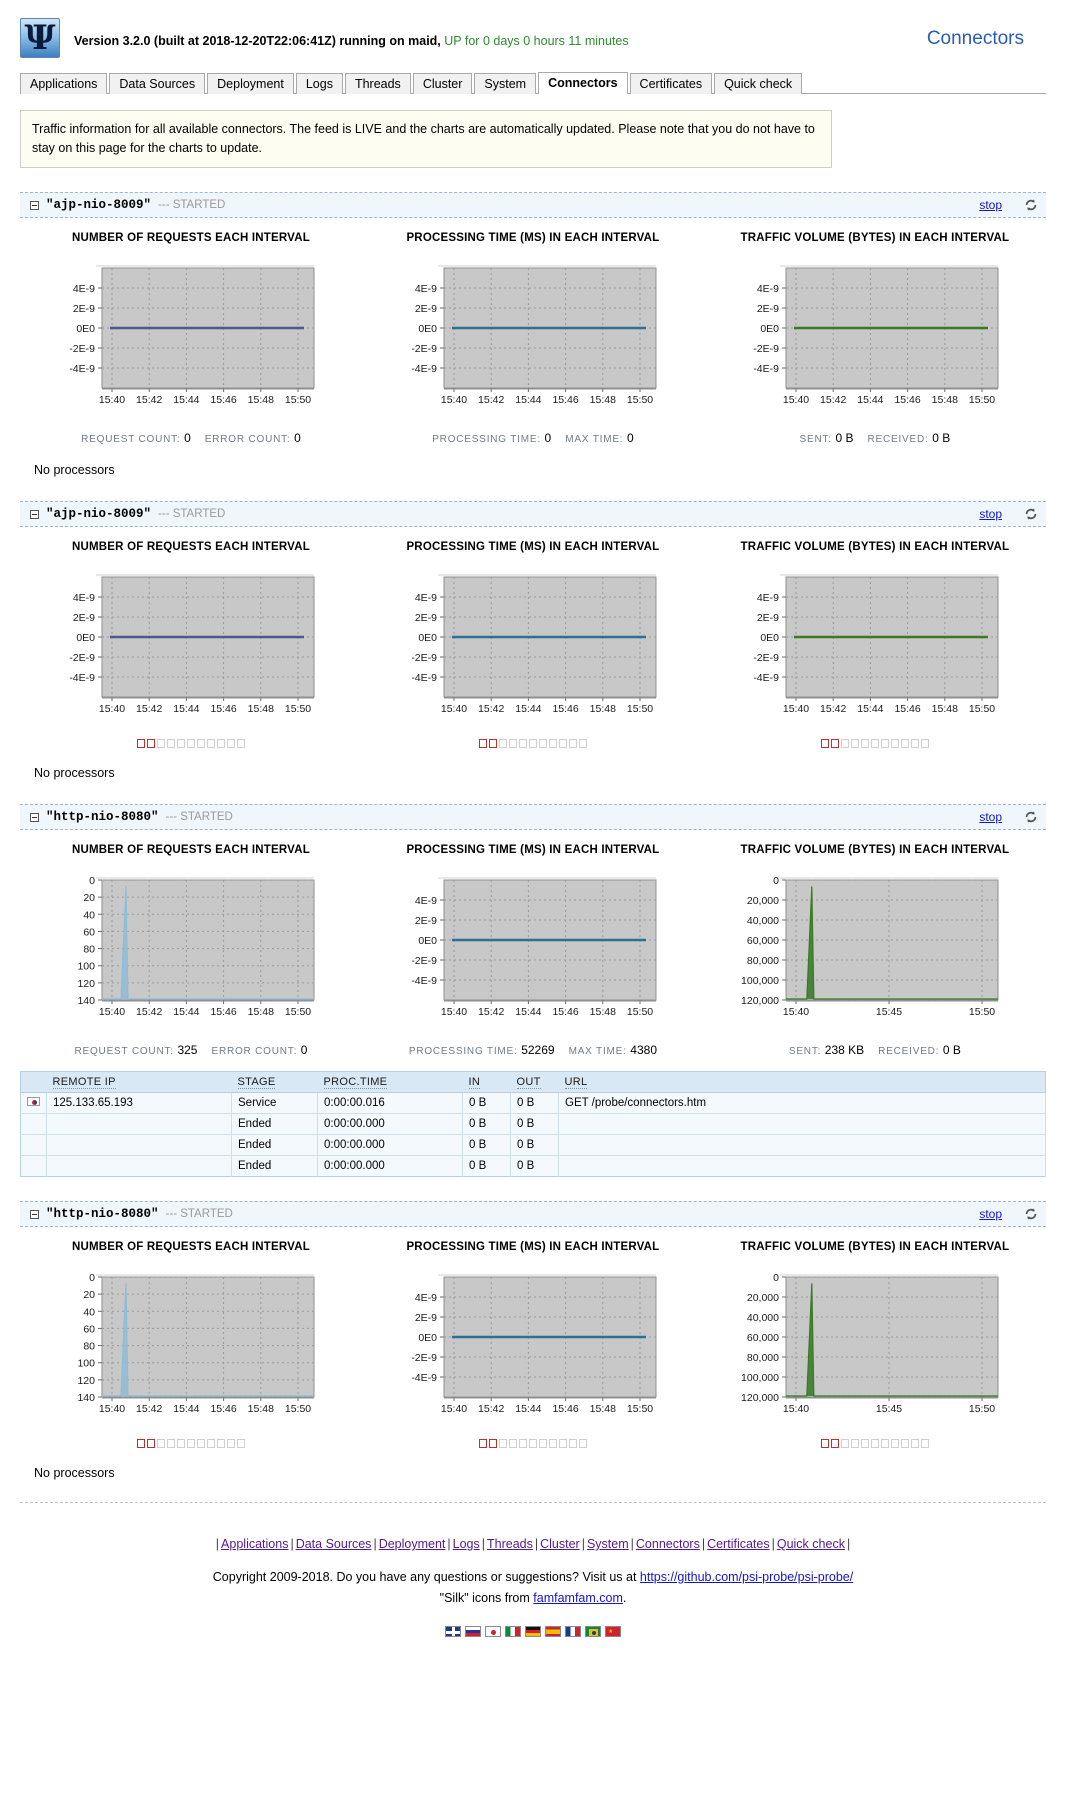 This screenshot has width=1066, height=1815. What do you see at coordinates (412, 1544) in the screenshot?
I see `footer-link-deployment: Deployment` at bounding box center [412, 1544].